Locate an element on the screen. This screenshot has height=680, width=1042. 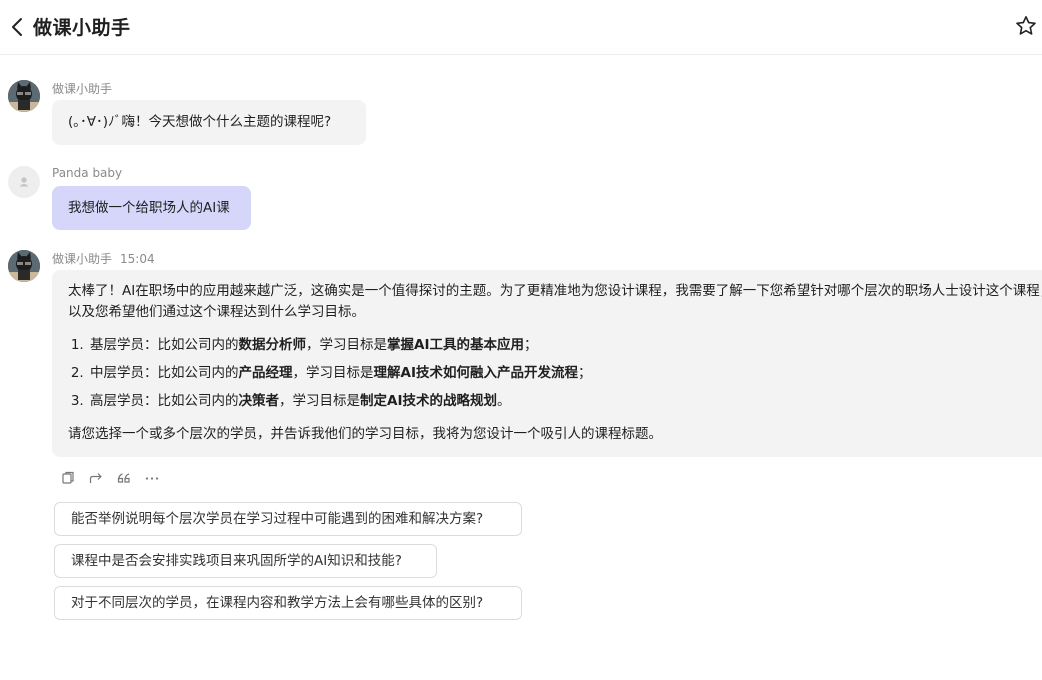
list-item: 基层学员：比如公司内的数据分析师，学习目标是掌握AI工具的基本应用； is located at coordinates (562, 345).